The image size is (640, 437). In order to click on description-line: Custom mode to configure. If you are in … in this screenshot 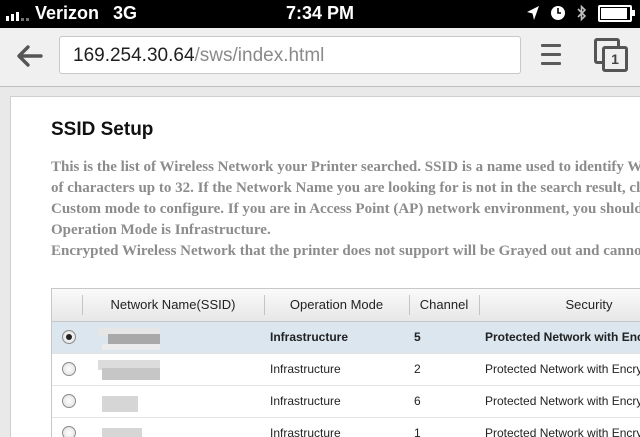, I will do `click(345, 209)`.